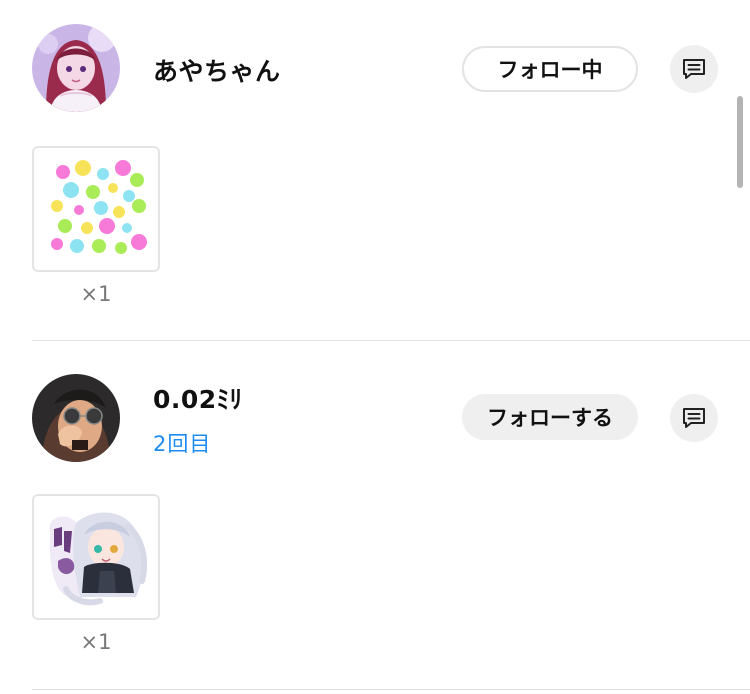  Describe the element at coordinates (198, 398) in the screenshot. I see `username: 0.02ﾐﾘ` at that location.